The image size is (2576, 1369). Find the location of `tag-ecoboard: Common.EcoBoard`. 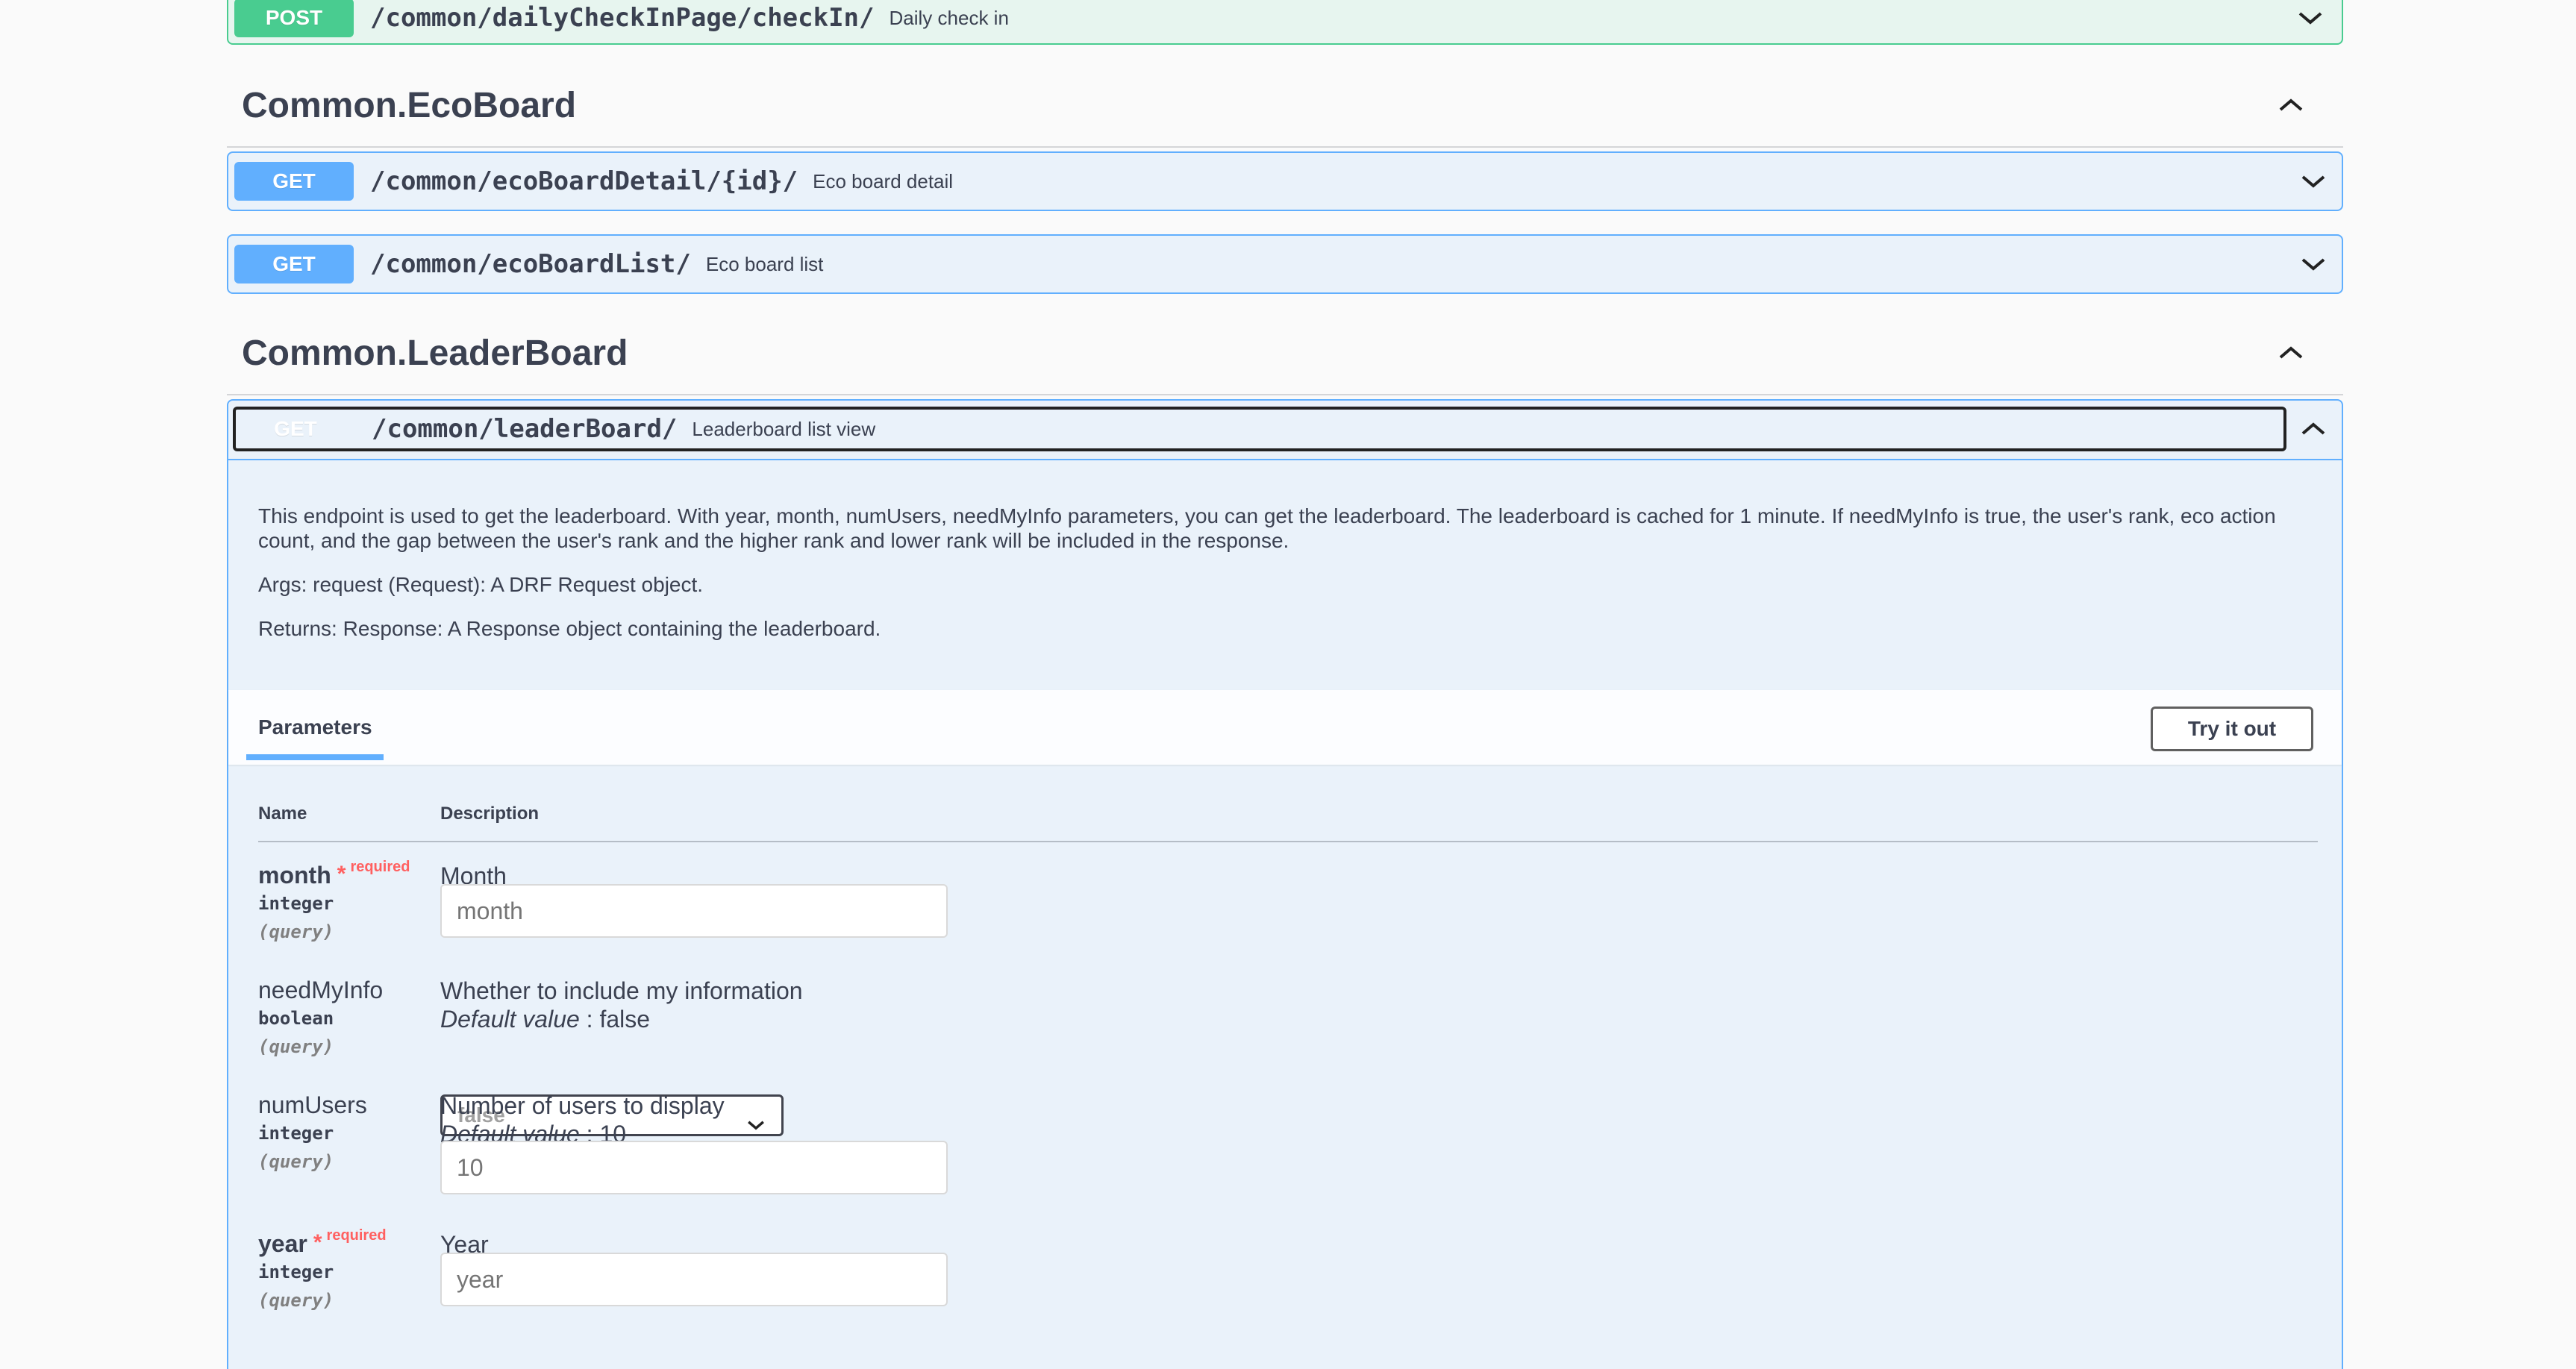

tag-ecoboard: Common.EcoBoard is located at coordinates (1285, 106).